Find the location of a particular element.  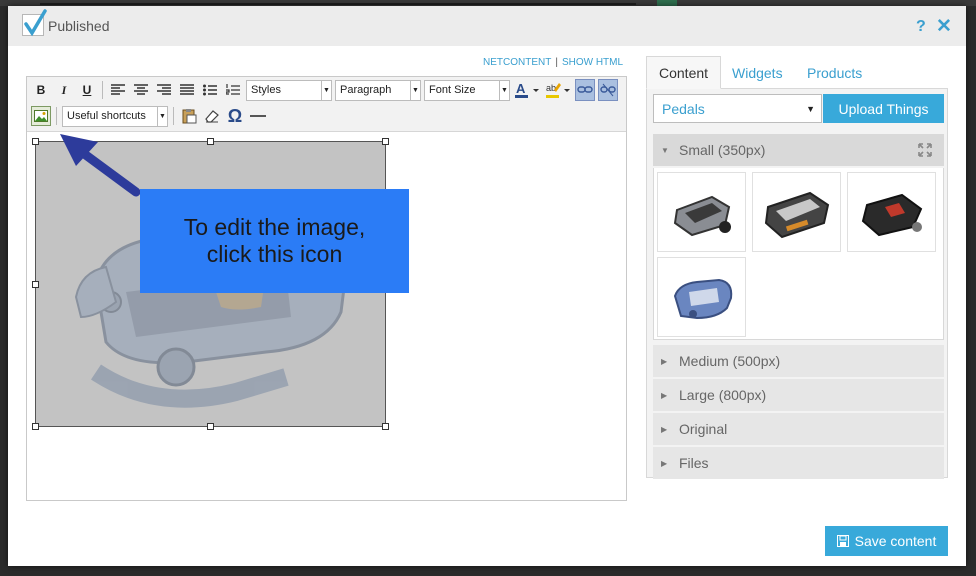

background-bar is located at coordinates (338, 4).